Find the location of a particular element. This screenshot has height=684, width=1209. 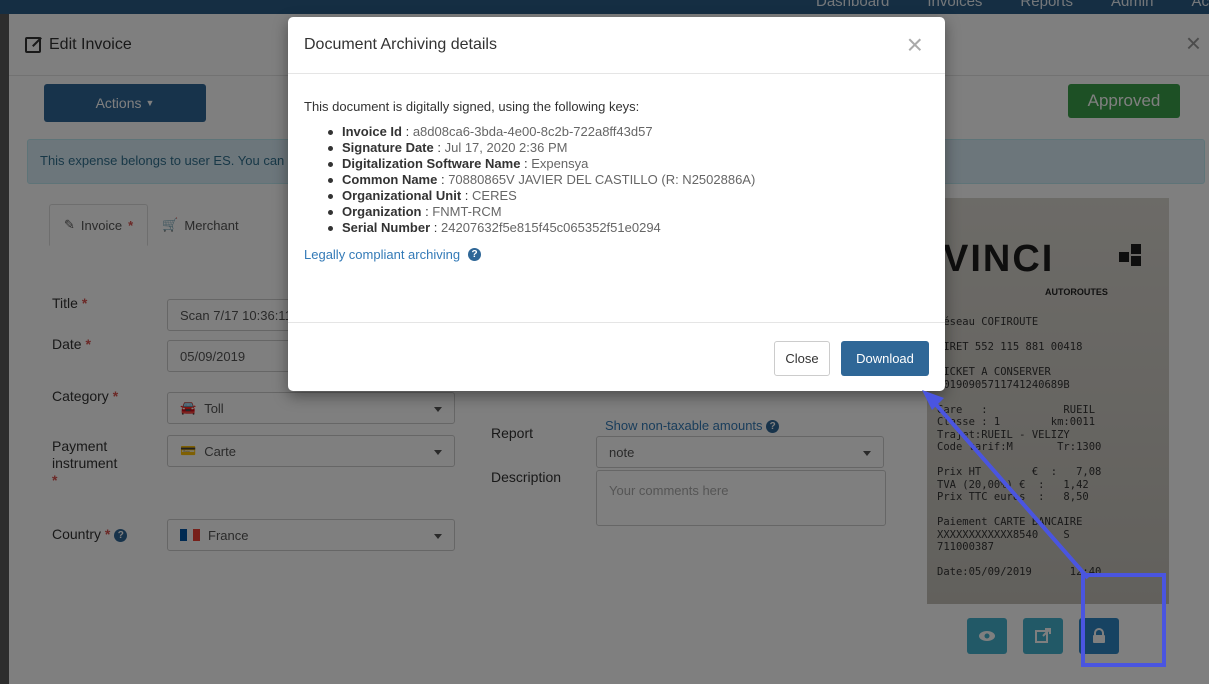

legally-compliant-link: Legally compliant archiving ? is located at coordinates (616, 254).